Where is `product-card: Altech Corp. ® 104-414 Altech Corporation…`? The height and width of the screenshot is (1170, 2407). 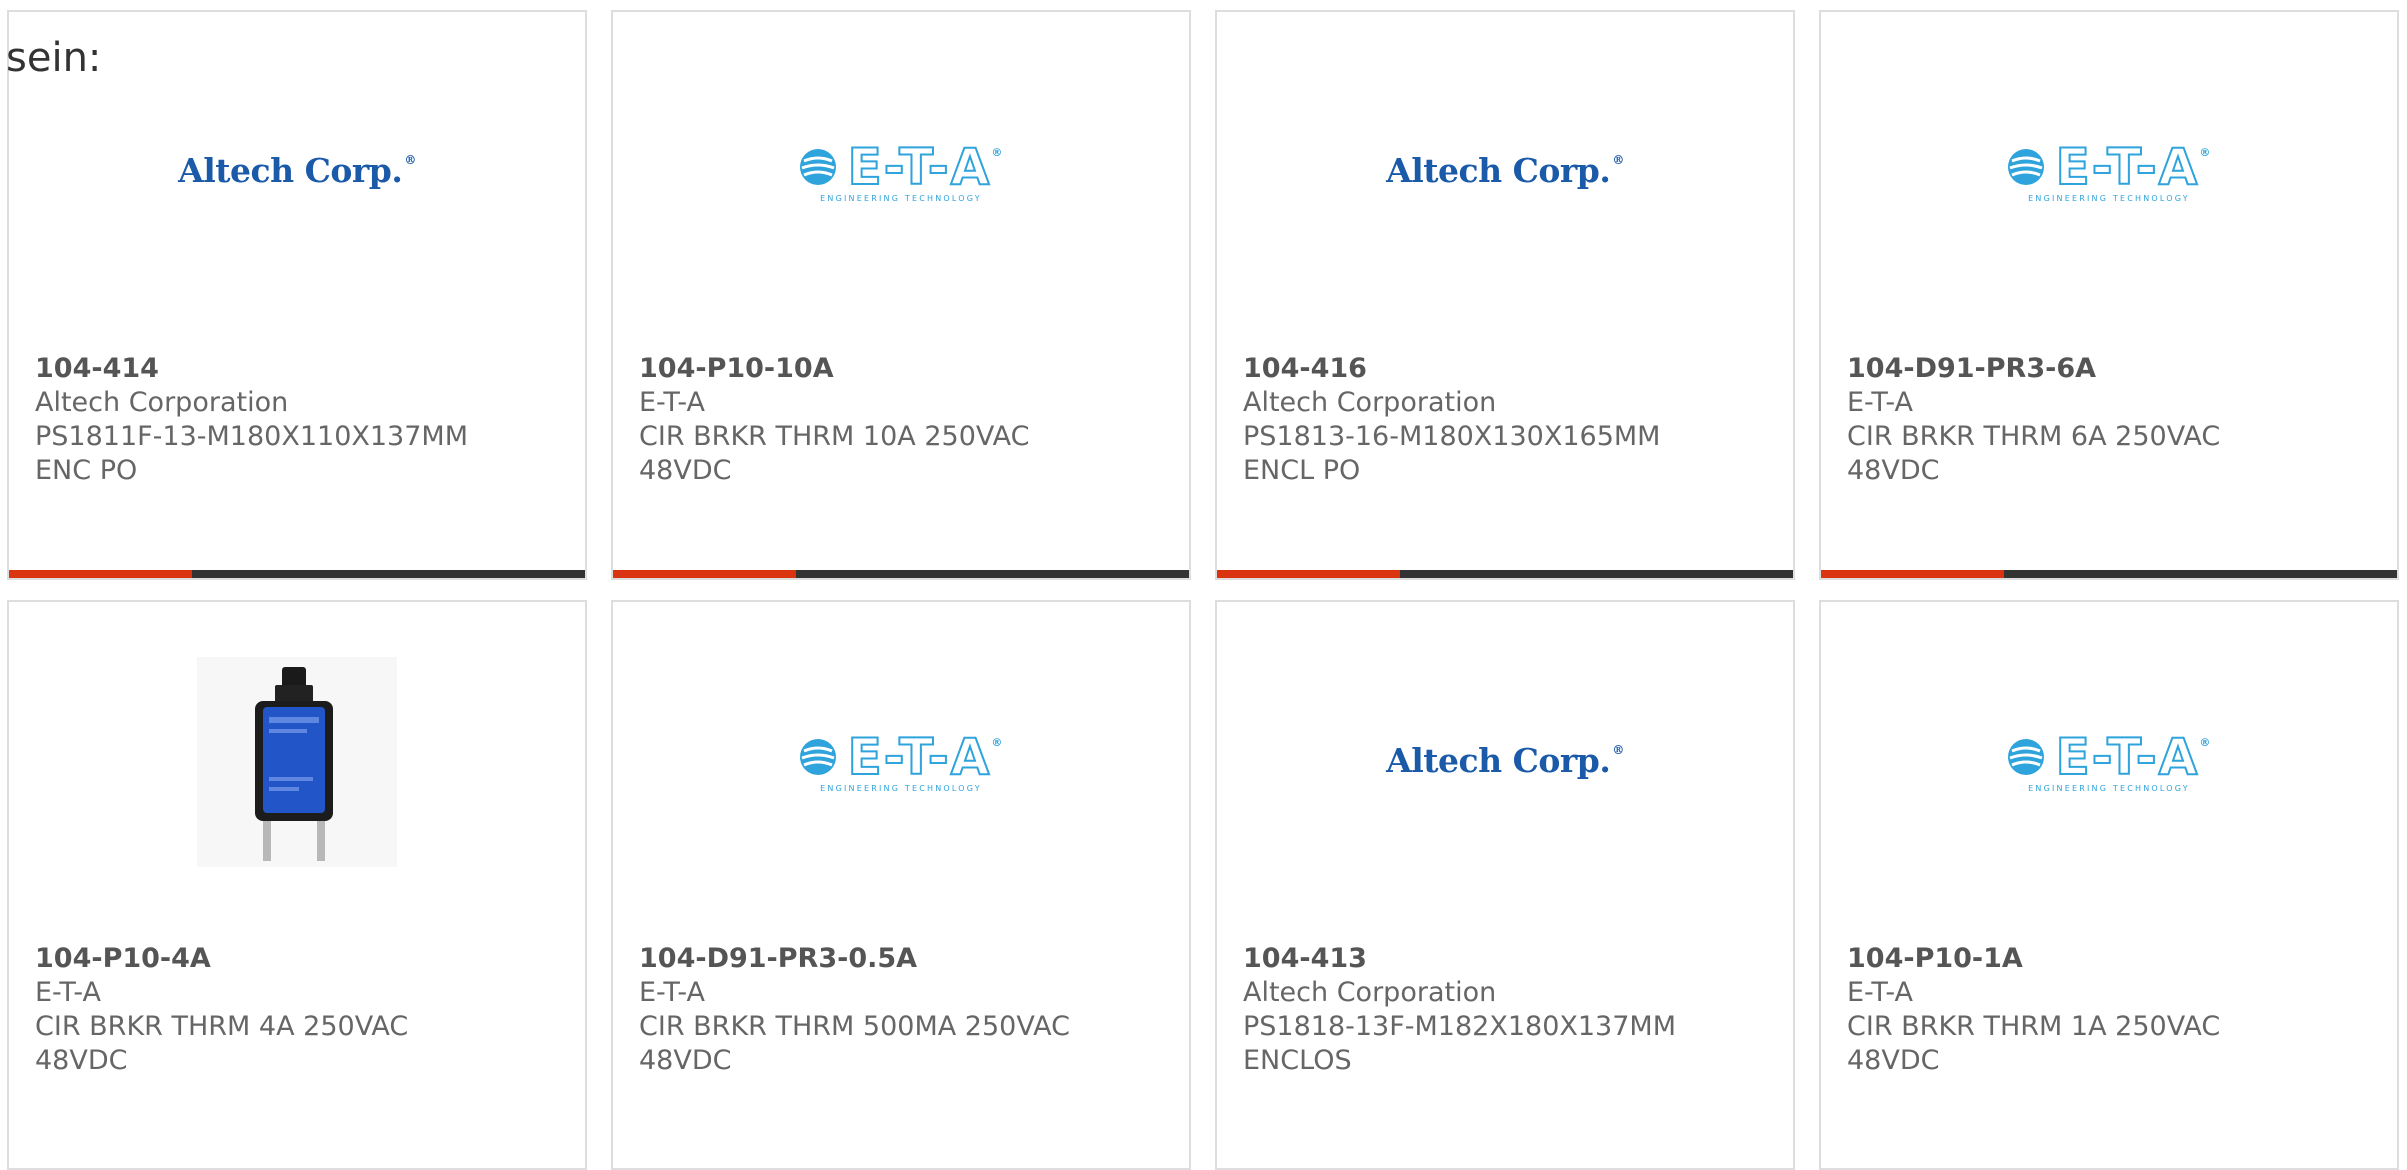 product-card: Altech Corp. ® 104-414 Altech Corporation… is located at coordinates (297, 295).